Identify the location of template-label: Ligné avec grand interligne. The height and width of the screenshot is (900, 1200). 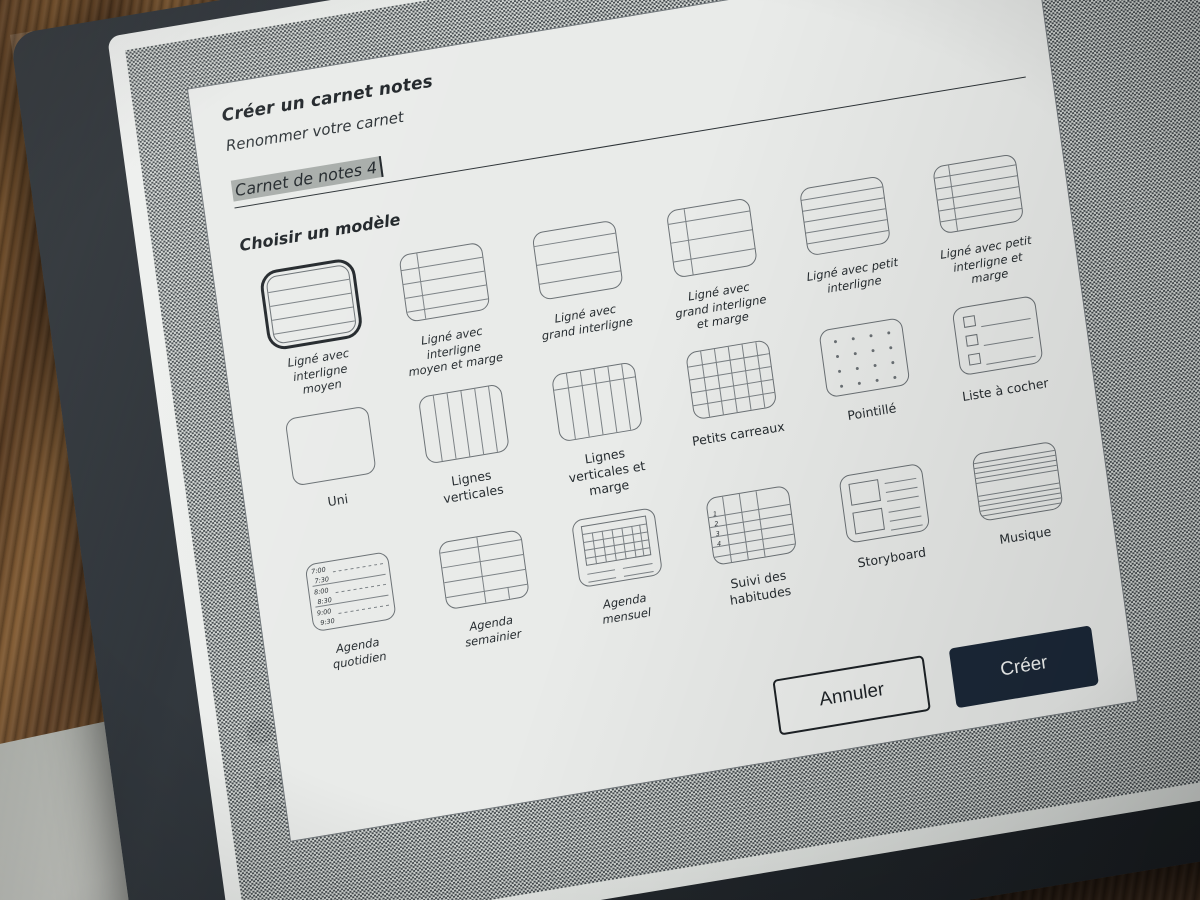
(587, 322).